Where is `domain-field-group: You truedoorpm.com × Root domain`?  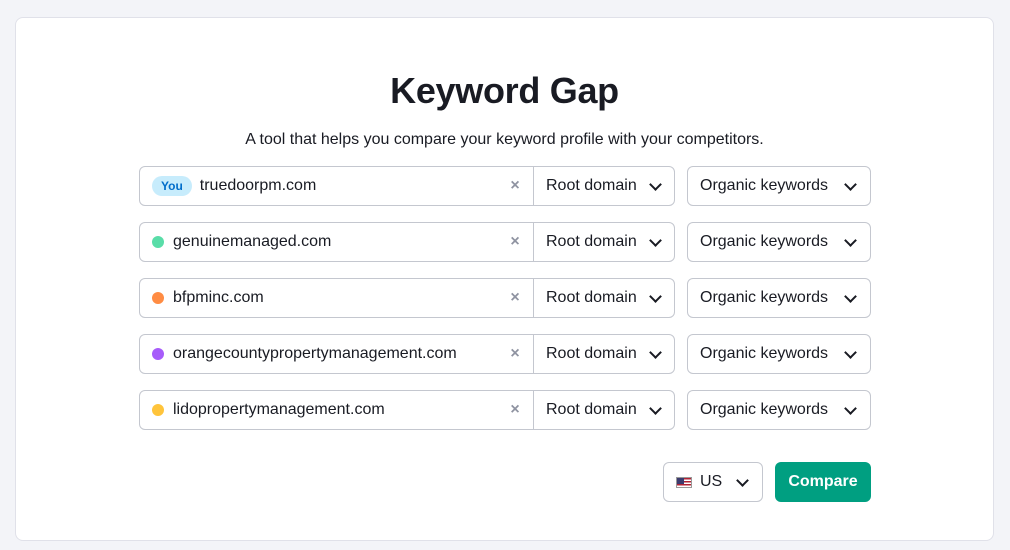
domain-field-group: You truedoorpm.com × Root domain is located at coordinates (407, 186).